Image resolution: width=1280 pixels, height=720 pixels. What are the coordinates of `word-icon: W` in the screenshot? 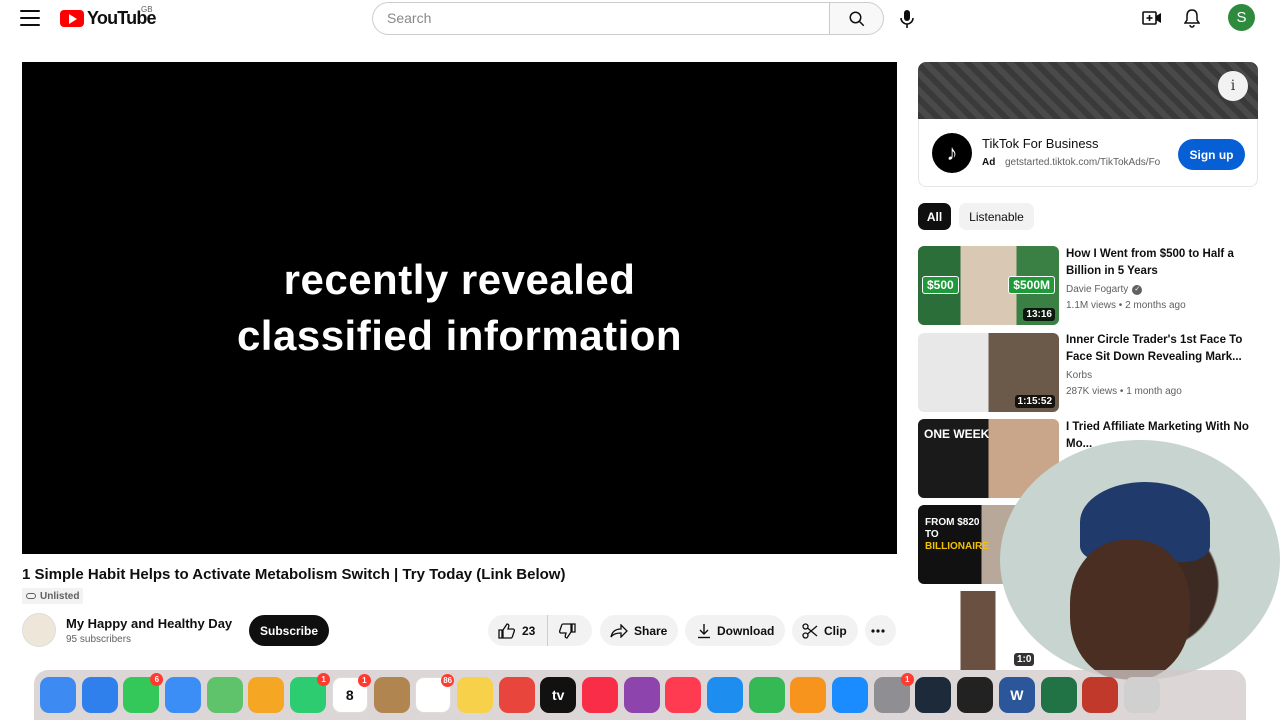 It's located at (1016, 695).